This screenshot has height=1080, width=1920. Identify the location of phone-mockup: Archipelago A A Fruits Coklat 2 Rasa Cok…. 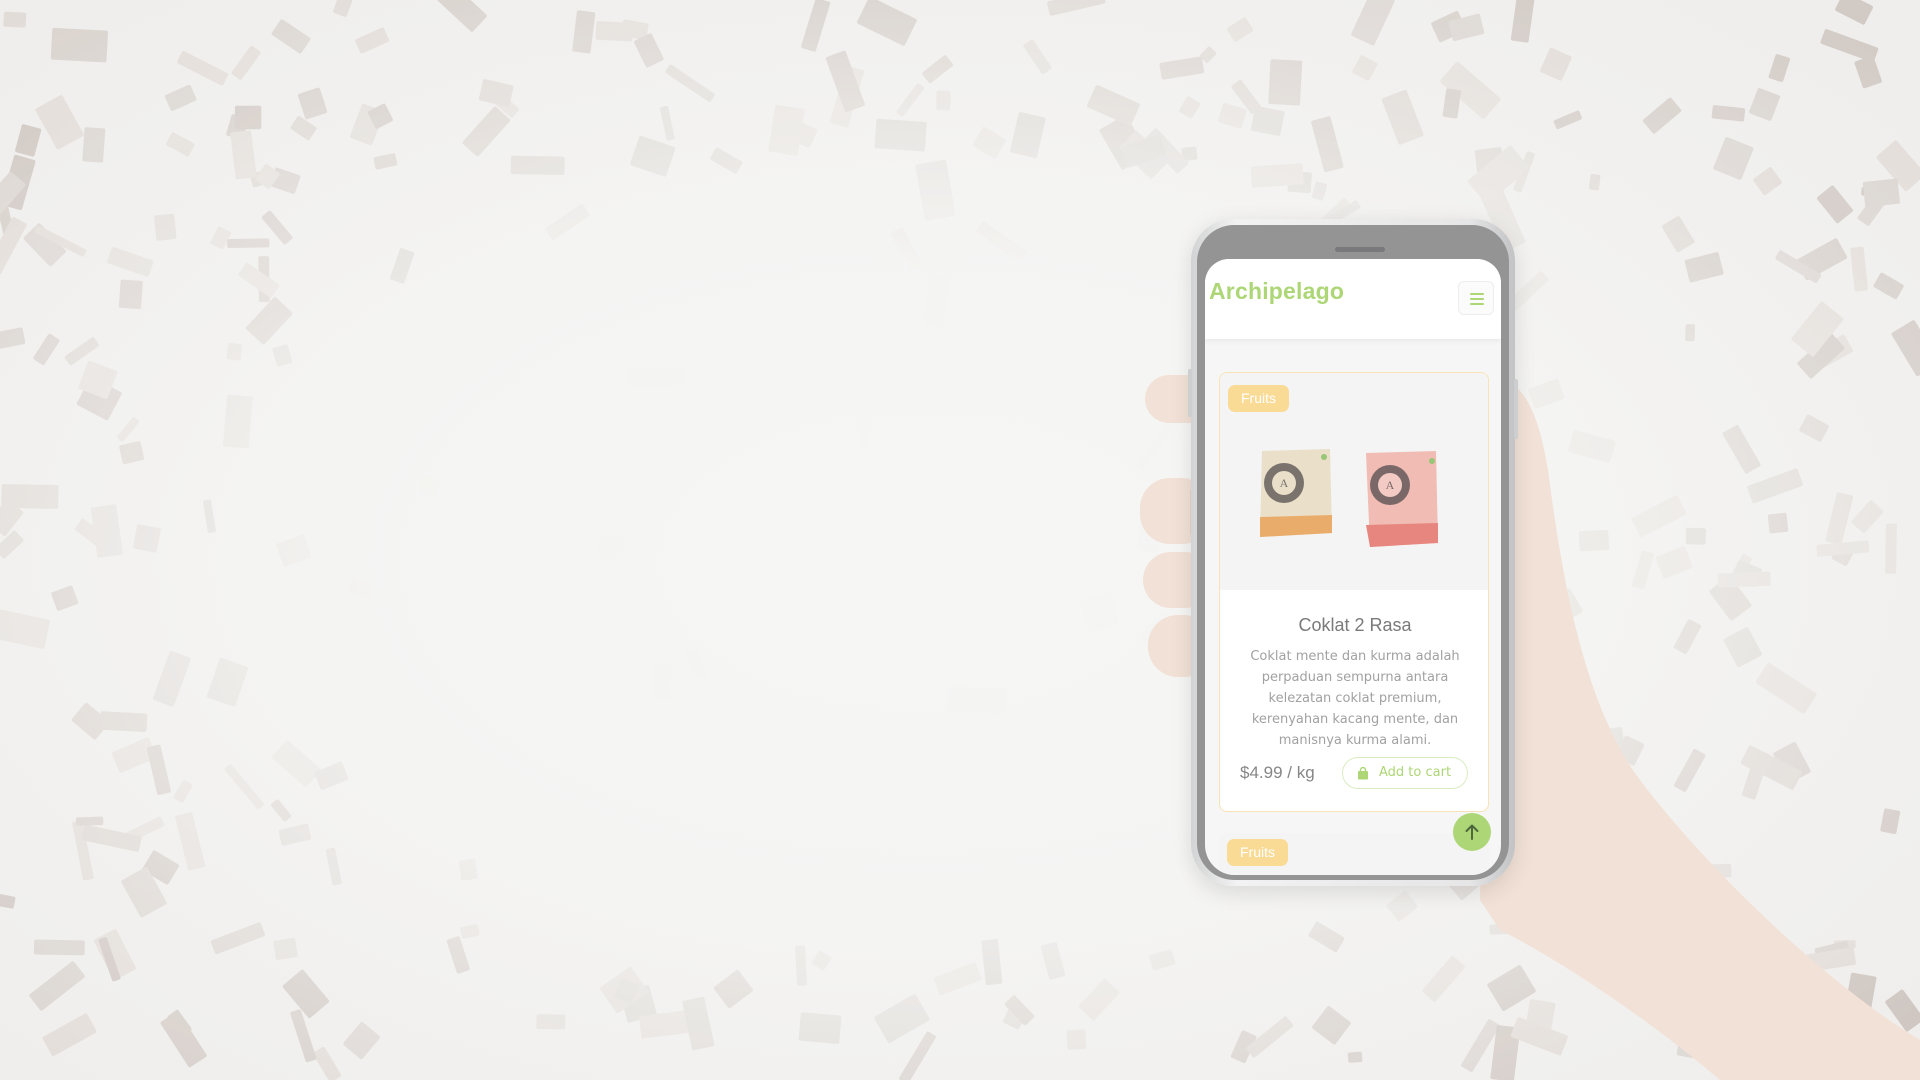
(1353, 552).